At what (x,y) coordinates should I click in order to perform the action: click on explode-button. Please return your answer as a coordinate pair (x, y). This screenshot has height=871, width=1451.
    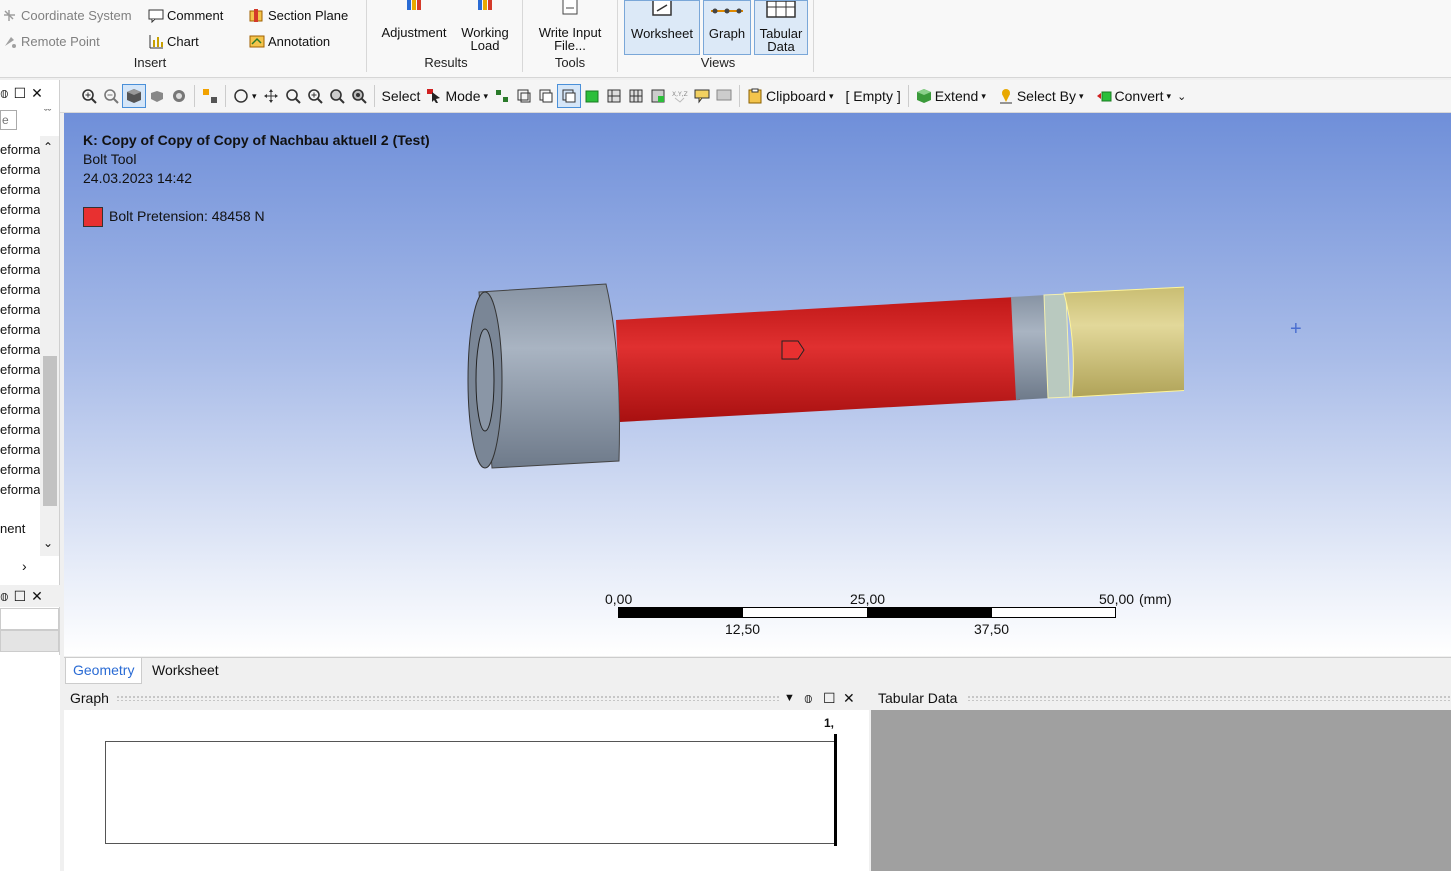
    Looking at the image, I should click on (210, 96).